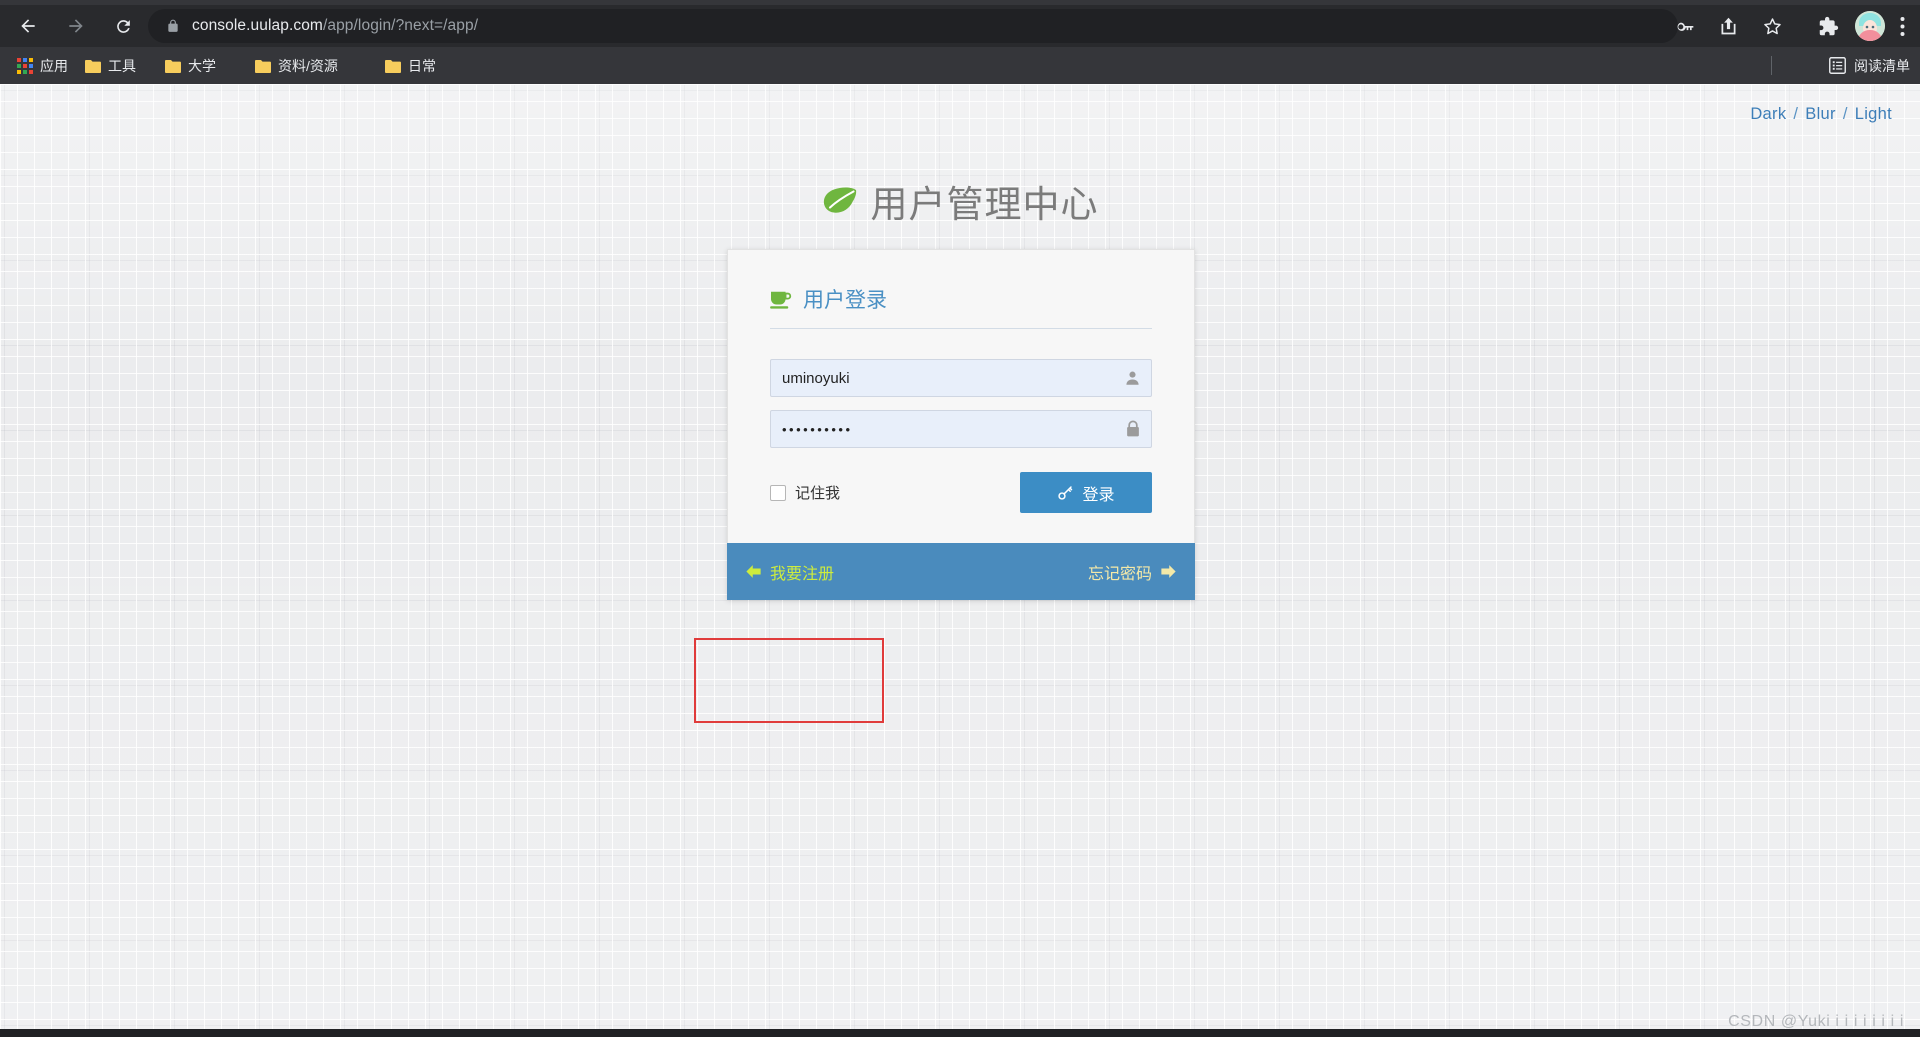 The height and width of the screenshot is (1037, 1920). What do you see at coordinates (961, 492) in the screenshot?
I see `form-actions-row: 记住我 登录` at bounding box center [961, 492].